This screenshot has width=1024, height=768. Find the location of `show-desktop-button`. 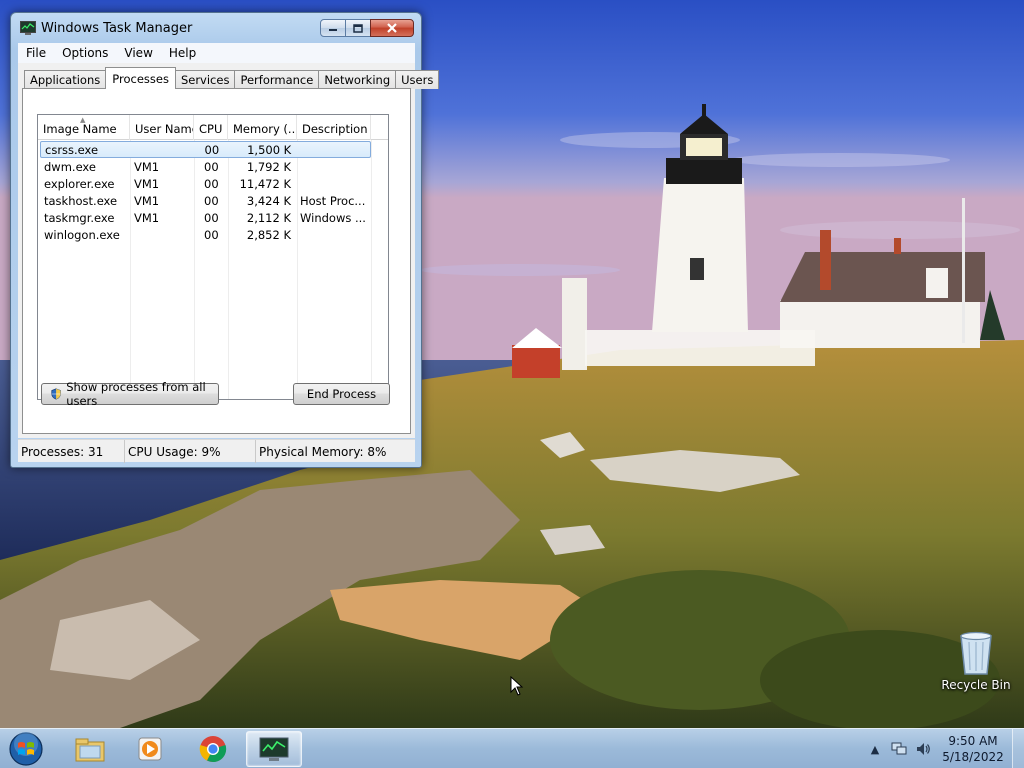

show-desktop-button is located at coordinates (1018, 748).